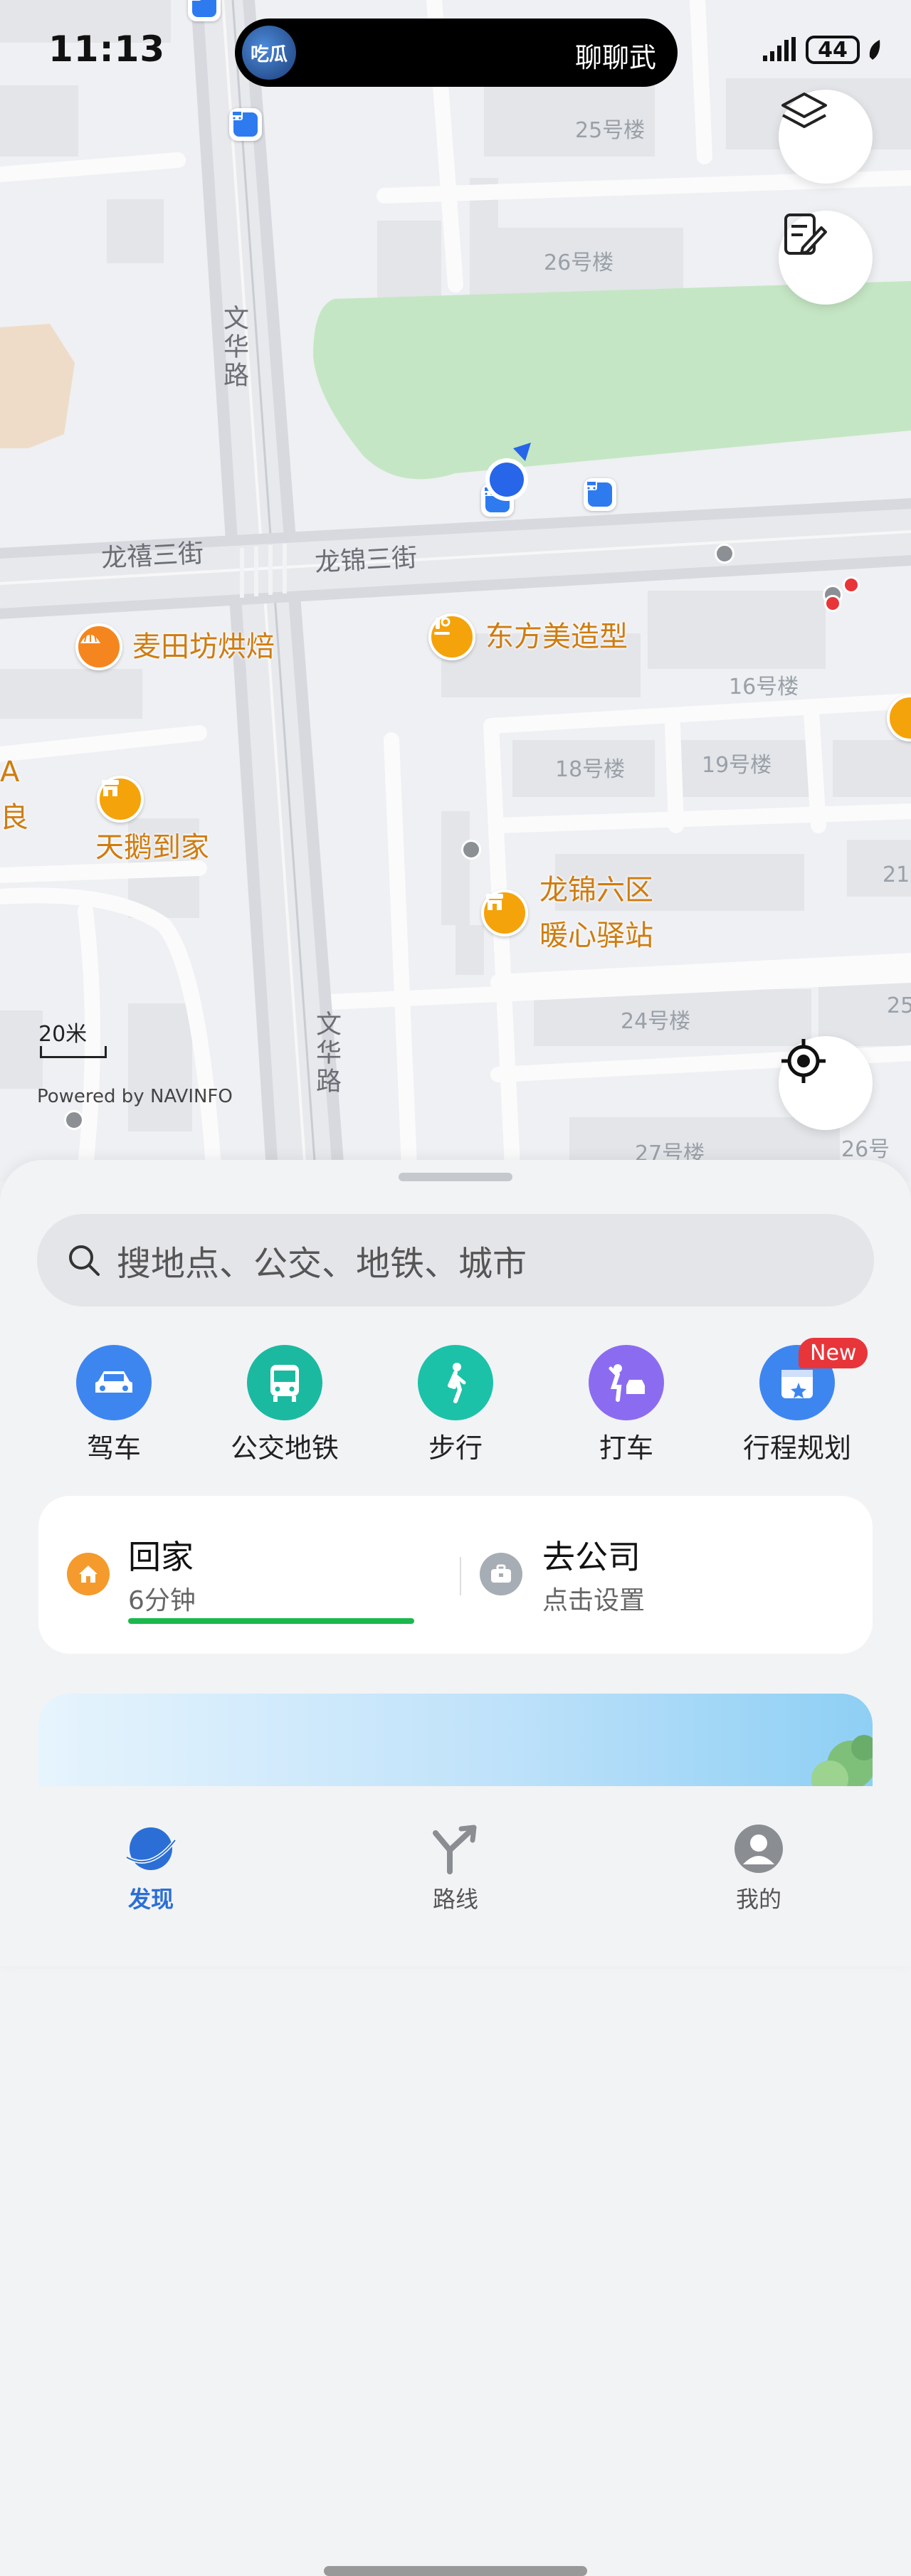  What do you see at coordinates (626, 1382) in the screenshot?
I see `taxi-icon` at bounding box center [626, 1382].